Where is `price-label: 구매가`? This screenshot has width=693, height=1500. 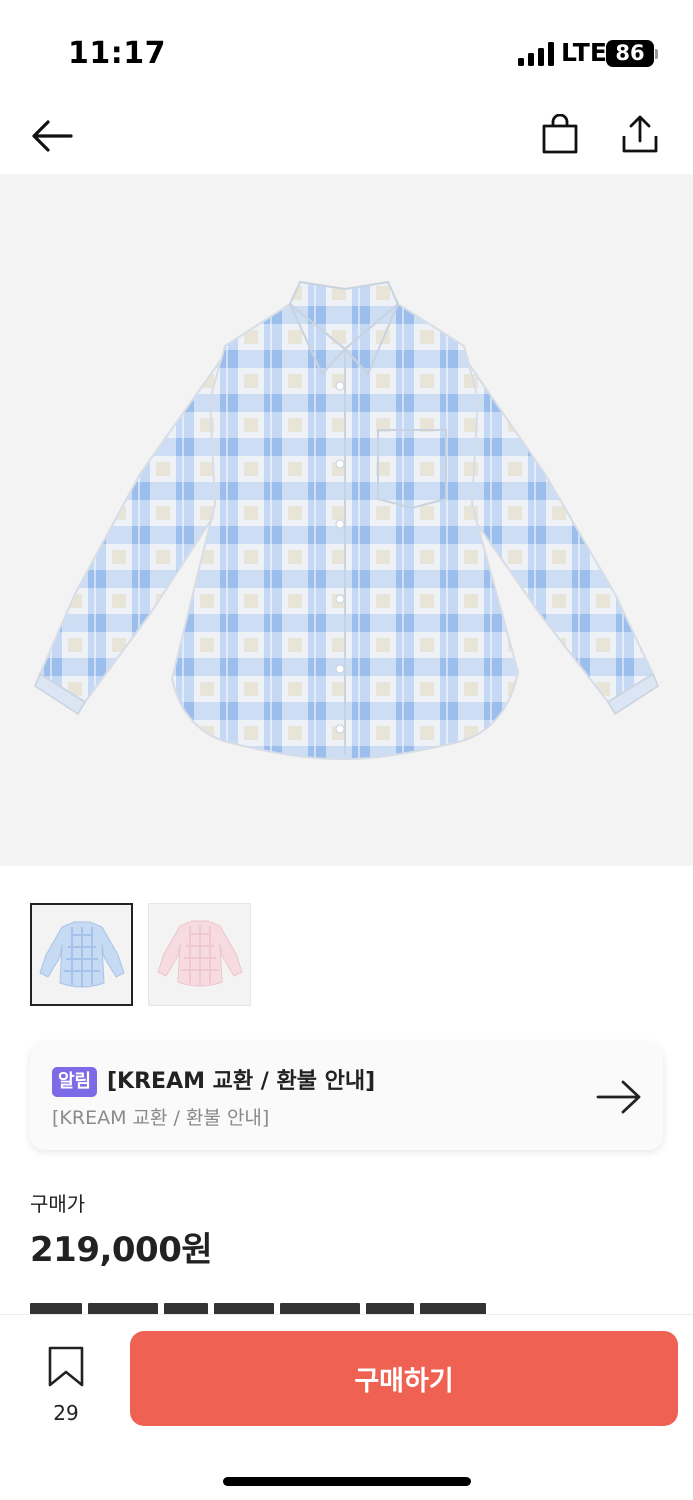 price-label: 구매가 is located at coordinates (58, 1204).